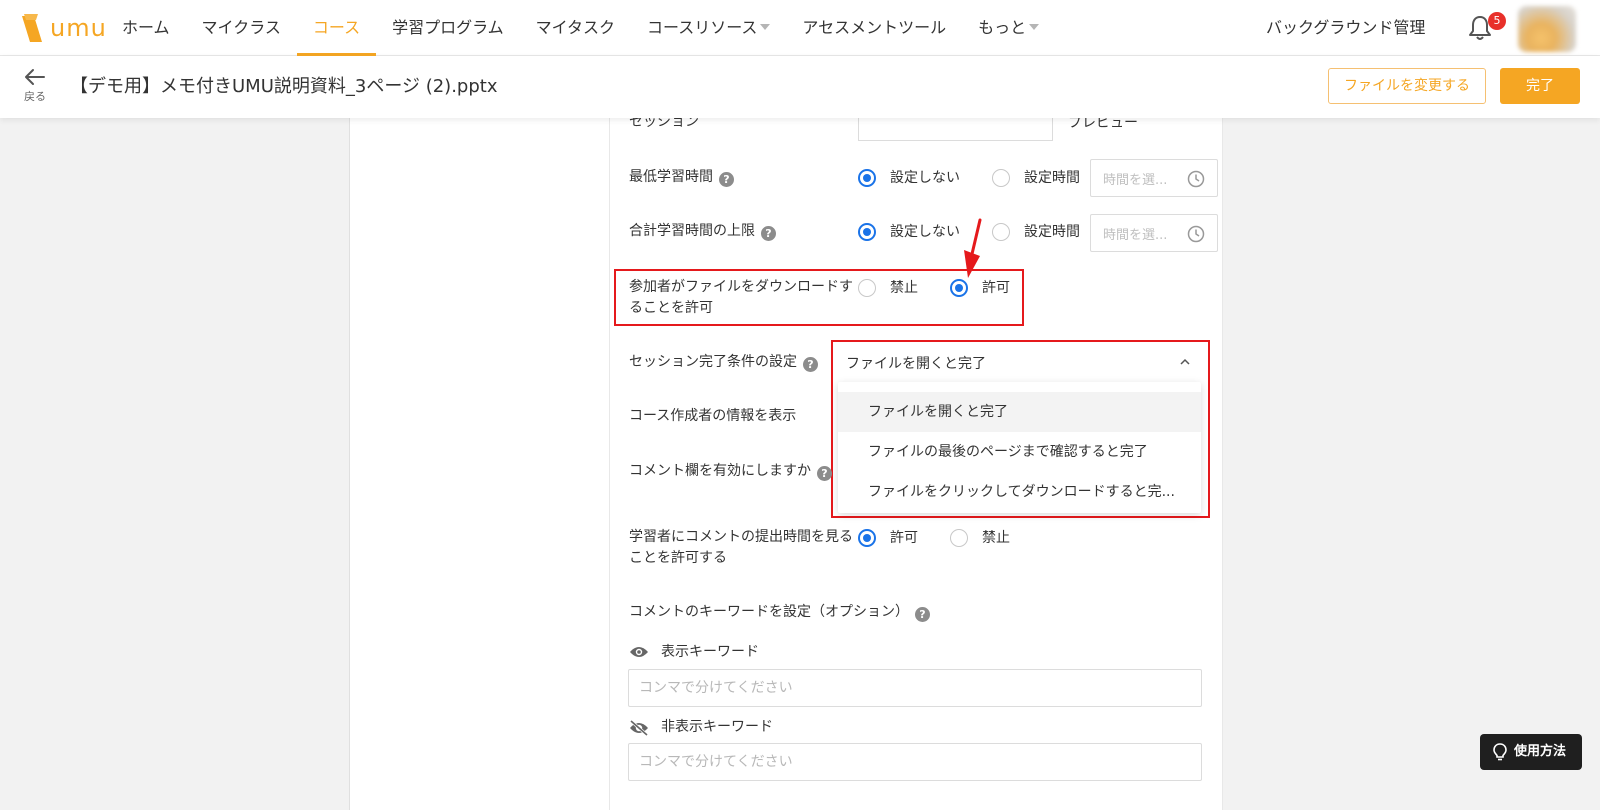 Image resolution: width=1600 pixels, height=810 pixels. What do you see at coordinates (1001, 232) in the screenshot?
I see `max-study-time-set-radio` at bounding box center [1001, 232].